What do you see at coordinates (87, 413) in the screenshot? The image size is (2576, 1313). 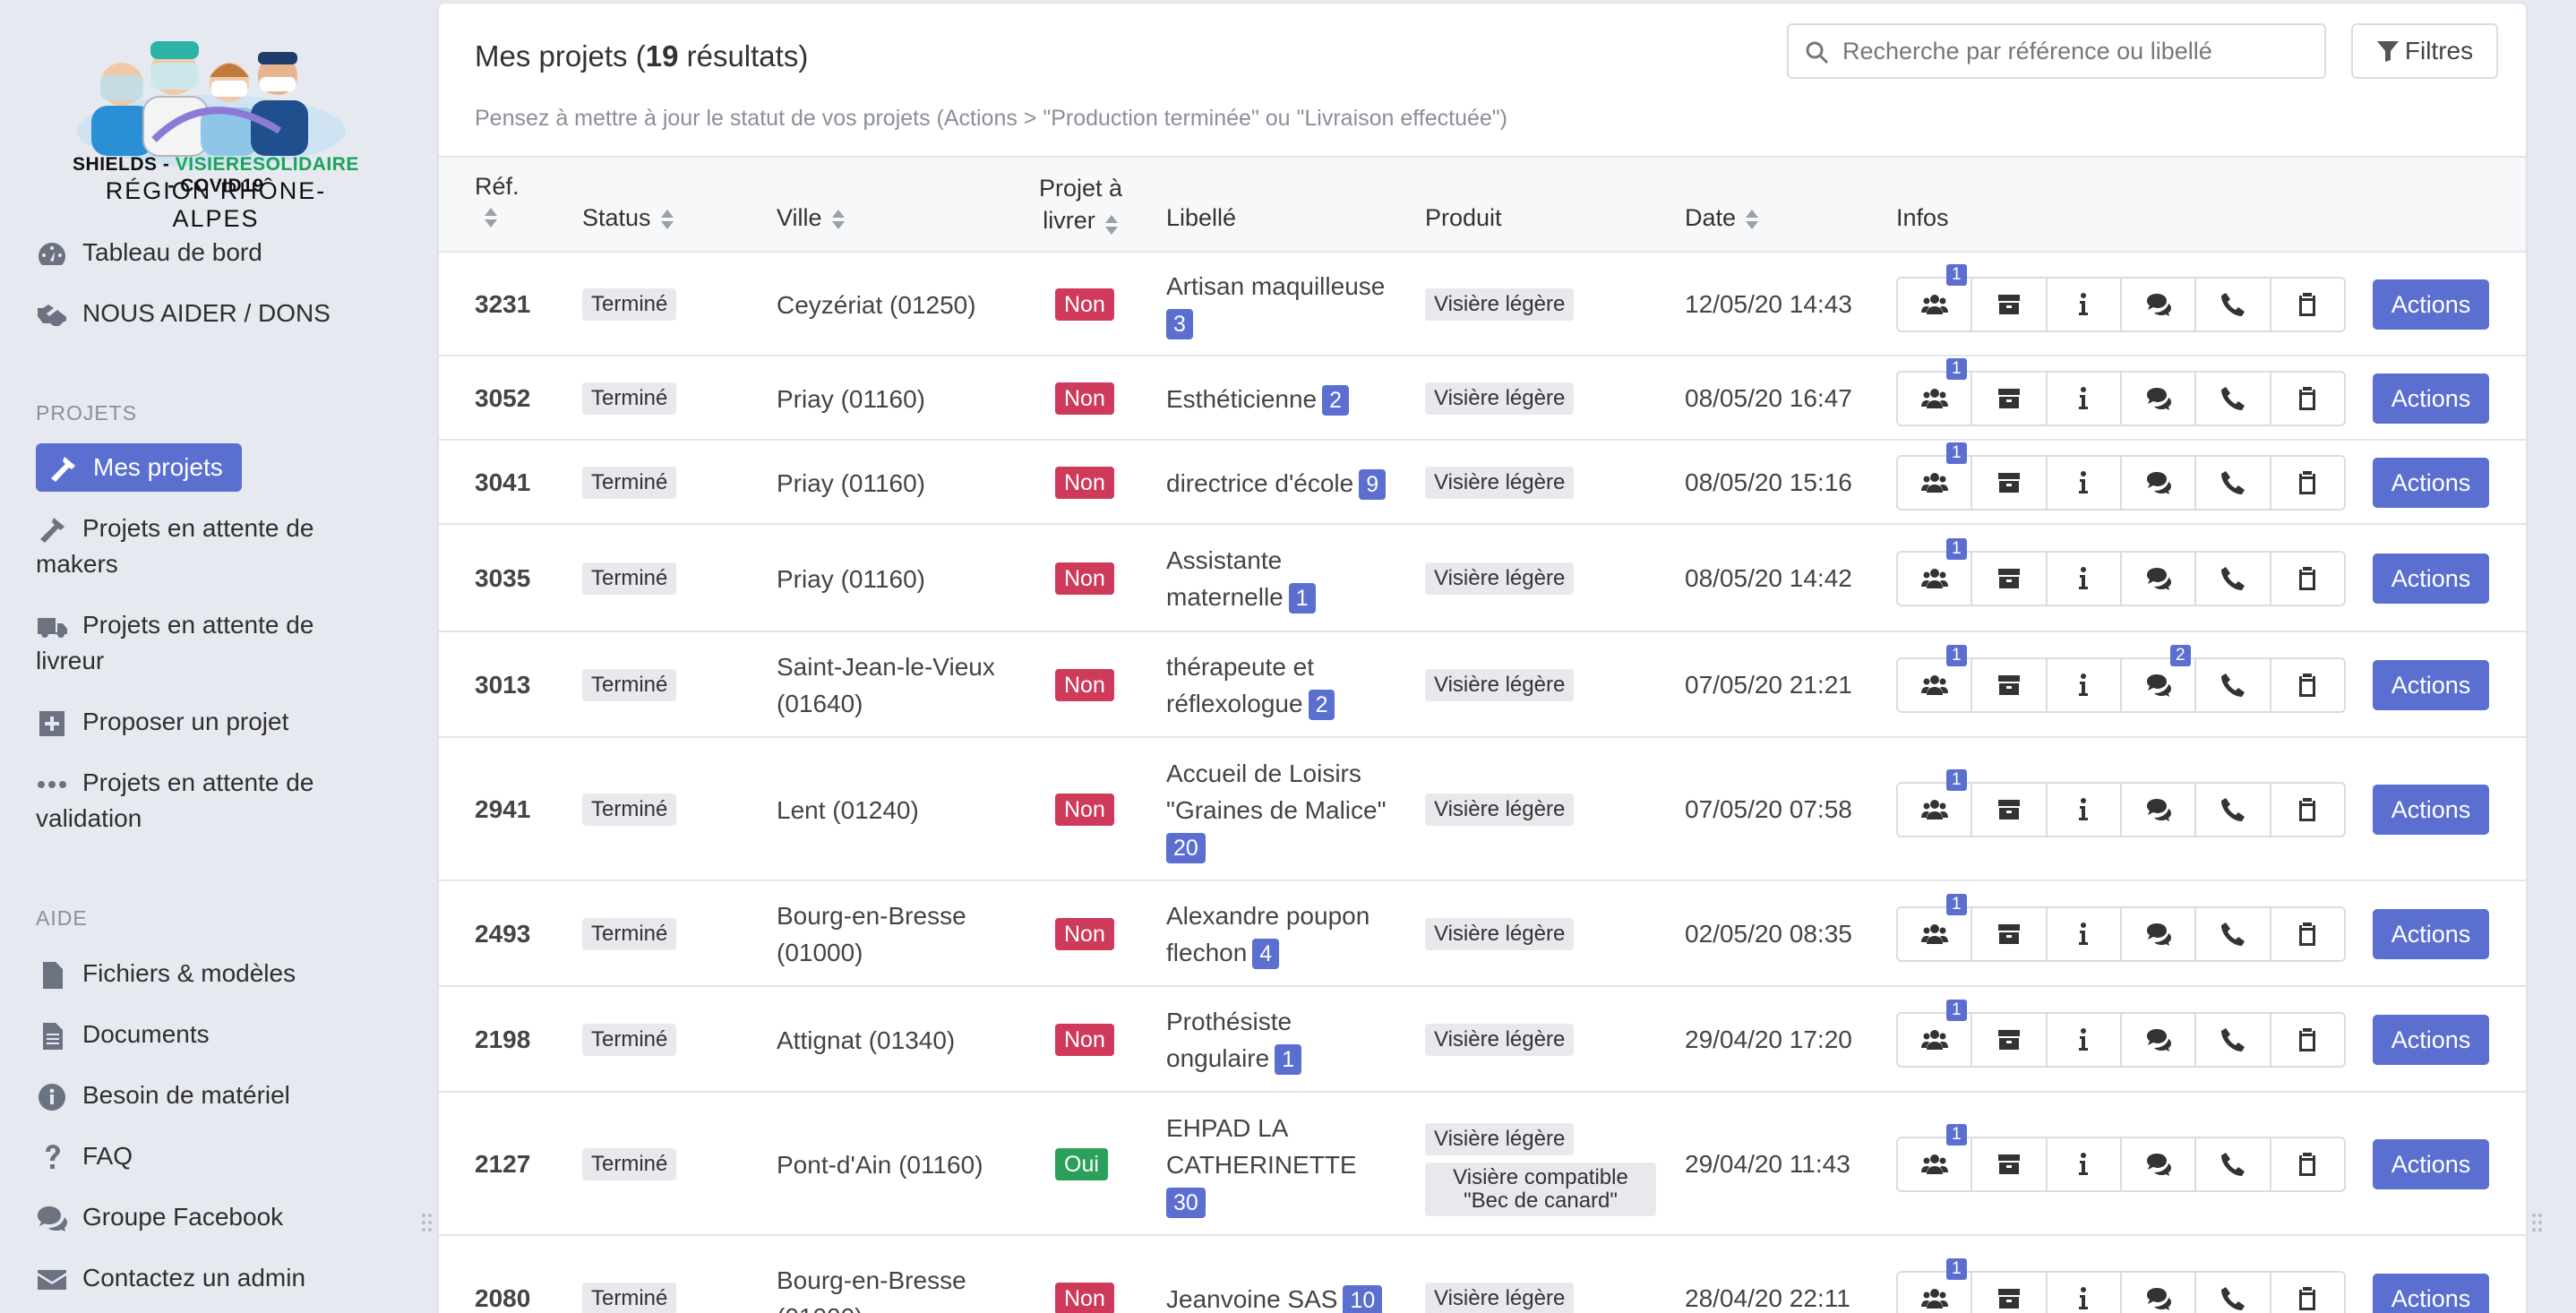 I see `section-projets: PROJETS` at bounding box center [87, 413].